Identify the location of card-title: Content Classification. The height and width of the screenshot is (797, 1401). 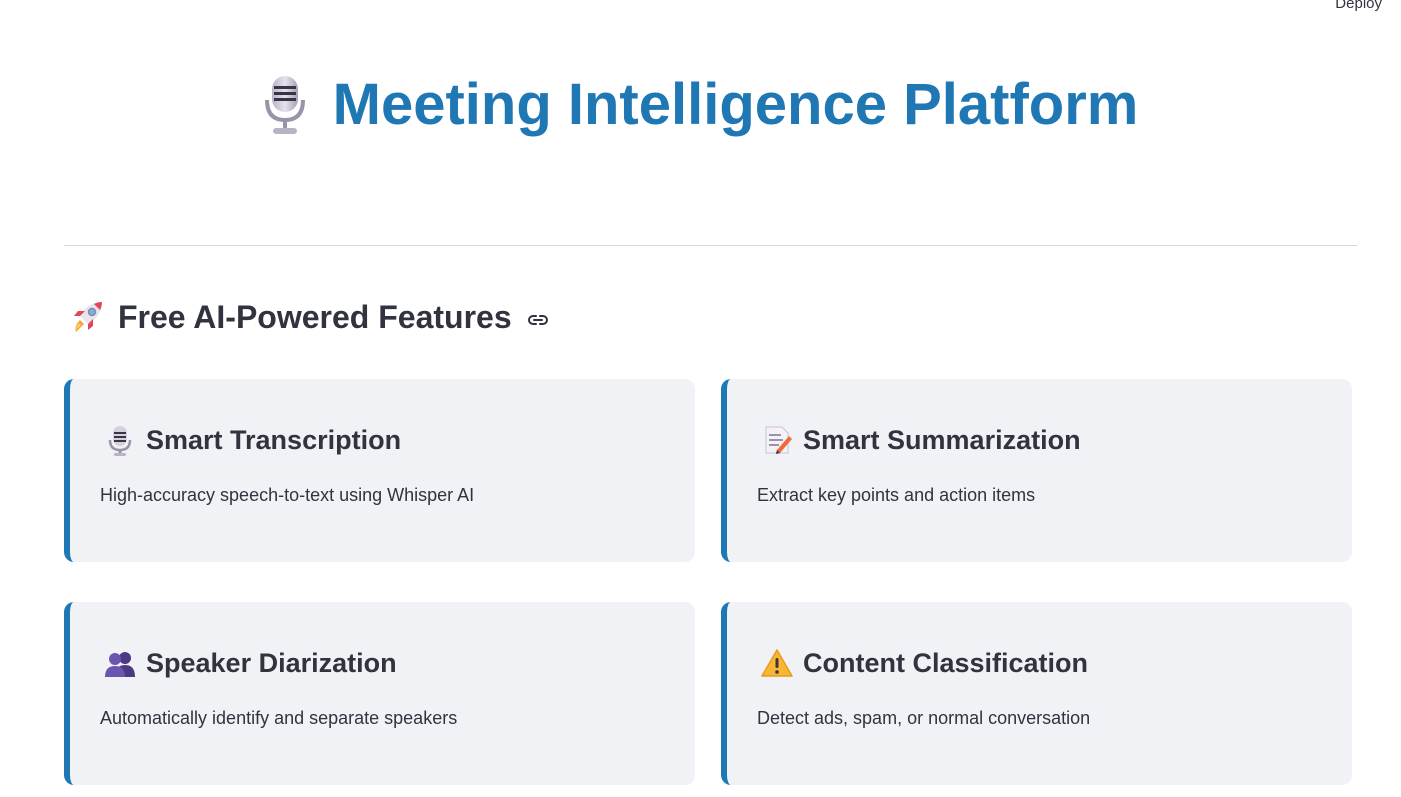
(946, 662).